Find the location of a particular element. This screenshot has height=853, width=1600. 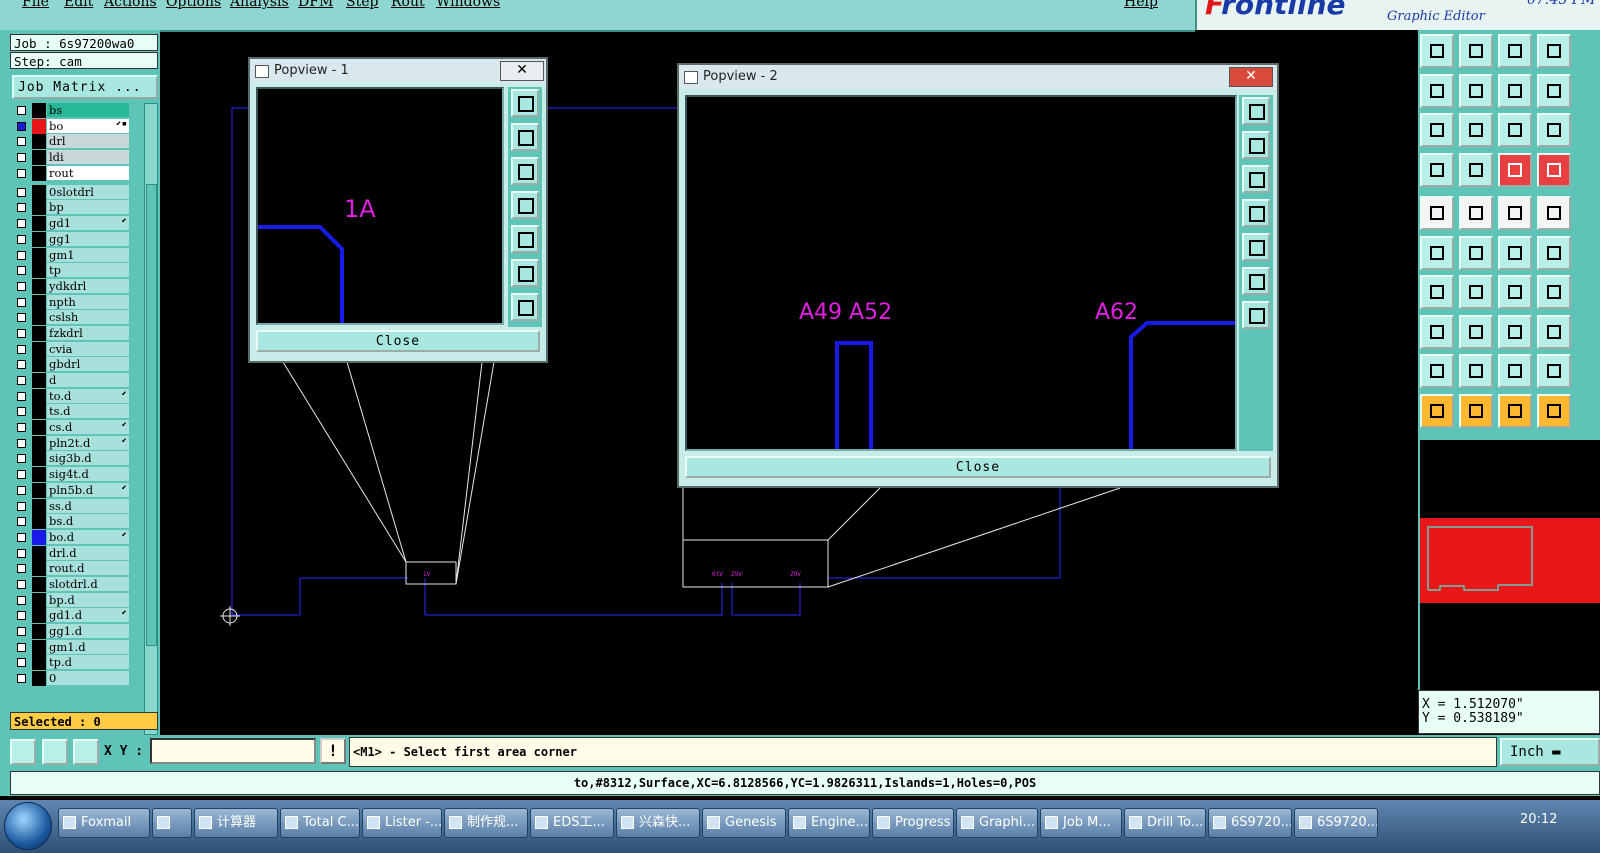

layer-name: to.d is located at coordinates (88, 395).